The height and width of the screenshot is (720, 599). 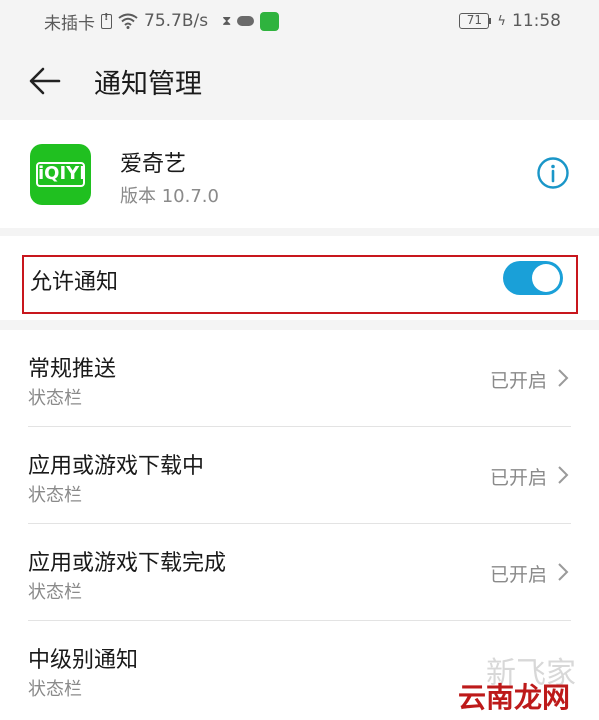 What do you see at coordinates (153, 164) in the screenshot?
I see `app-name: 爱奇艺` at bounding box center [153, 164].